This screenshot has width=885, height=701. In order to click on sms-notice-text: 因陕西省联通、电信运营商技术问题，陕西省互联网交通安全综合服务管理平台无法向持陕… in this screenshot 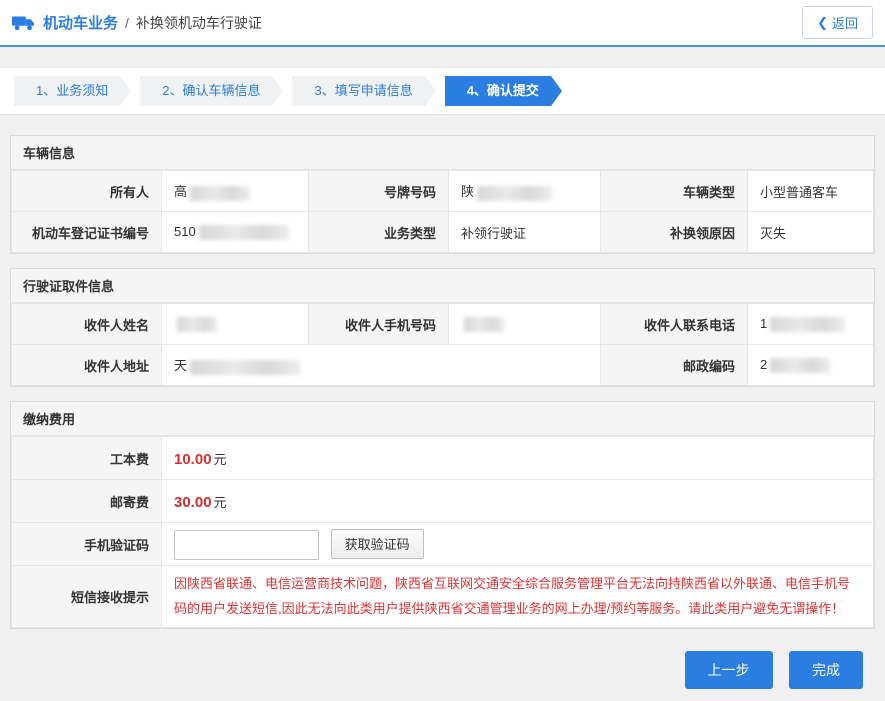, I will do `click(512, 595)`.